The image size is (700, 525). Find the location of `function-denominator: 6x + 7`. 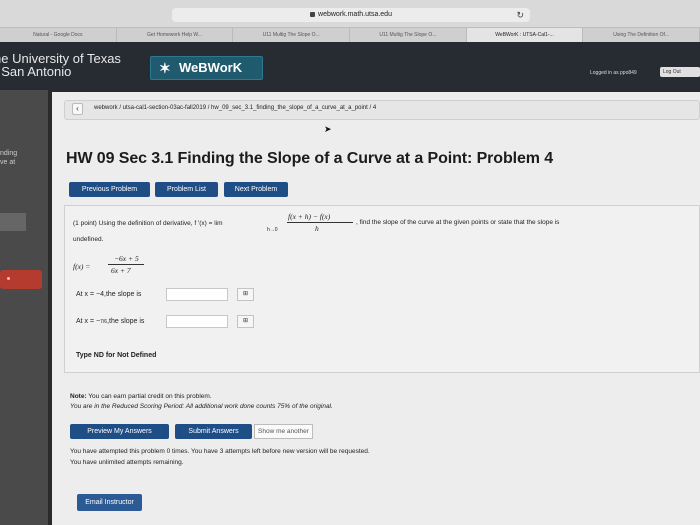

function-denominator: 6x + 7 is located at coordinates (121, 270).